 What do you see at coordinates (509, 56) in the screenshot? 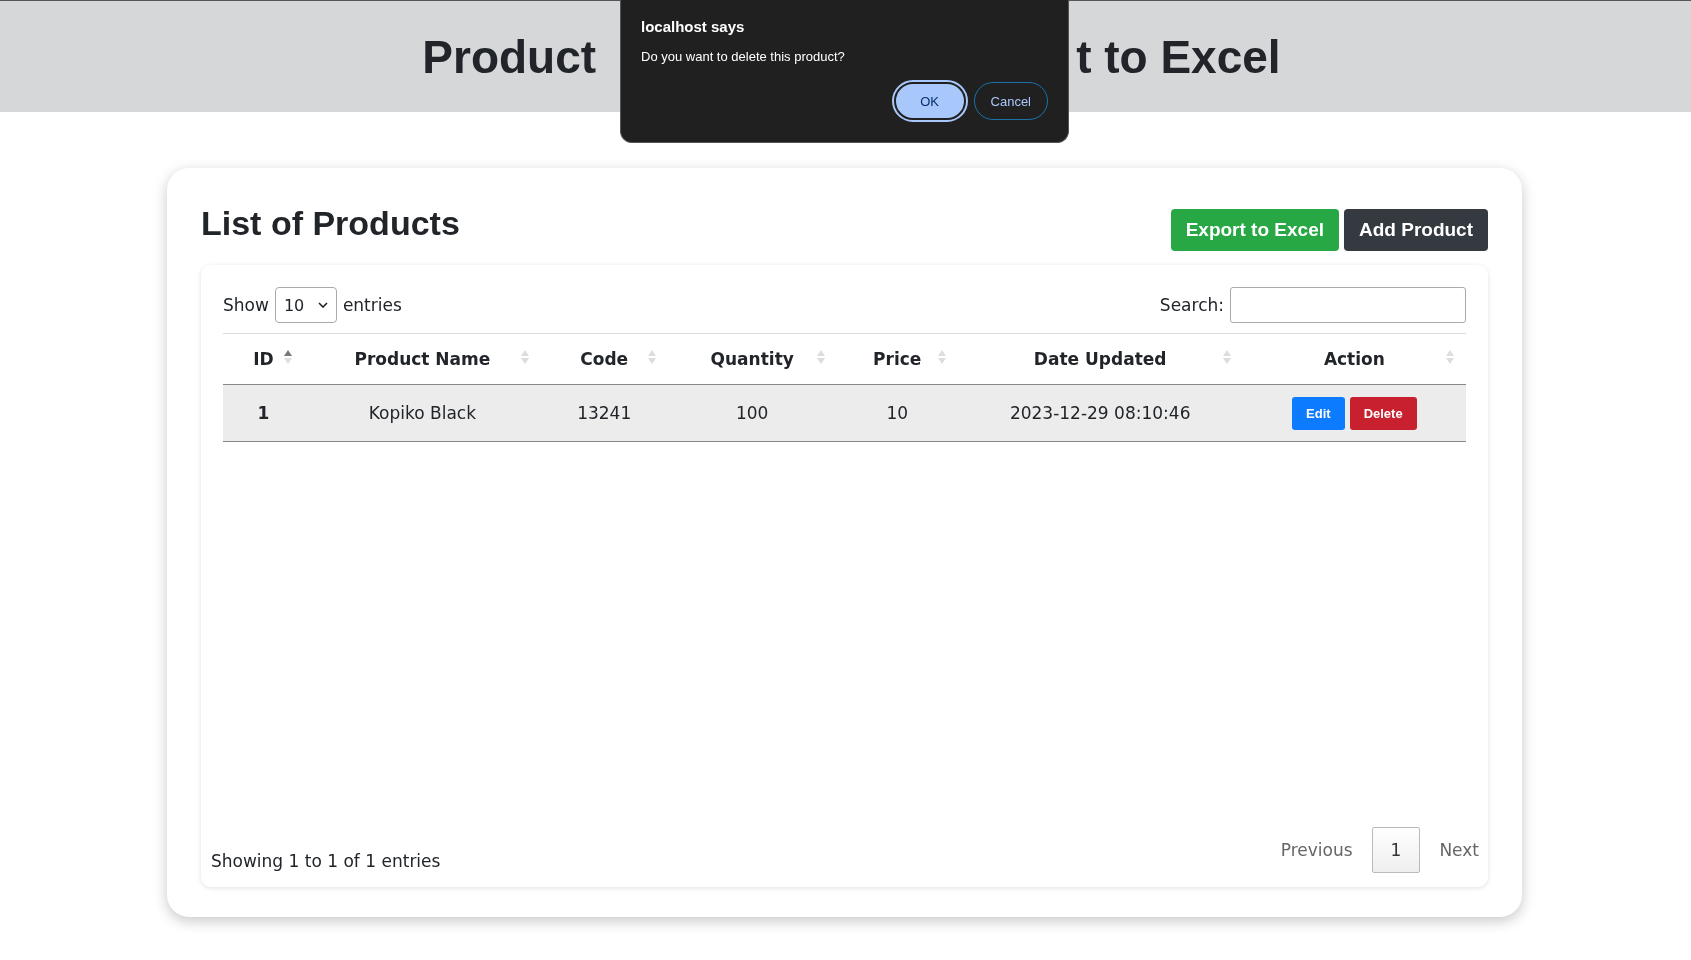
I see `page-title: Product` at bounding box center [509, 56].